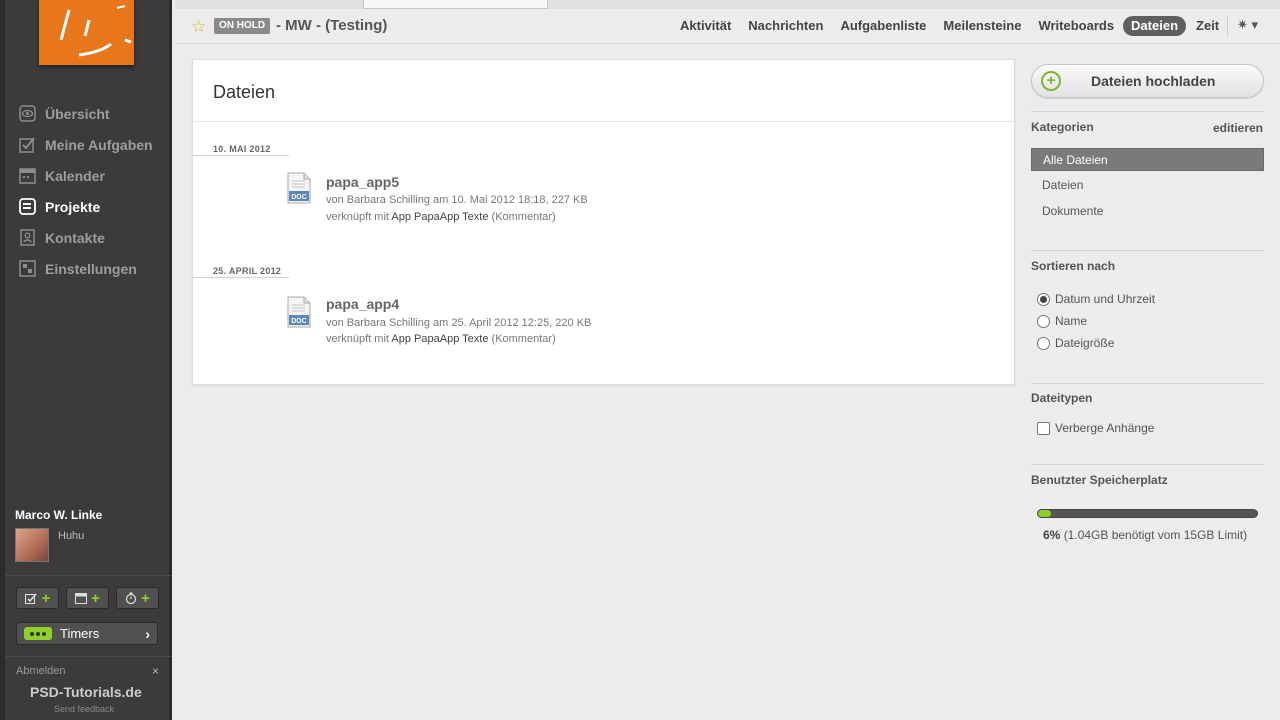 Image resolution: width=1280 pixels, height=720 pixels. I want to click on project-title: - MW - (Testing), so click(332, 25).